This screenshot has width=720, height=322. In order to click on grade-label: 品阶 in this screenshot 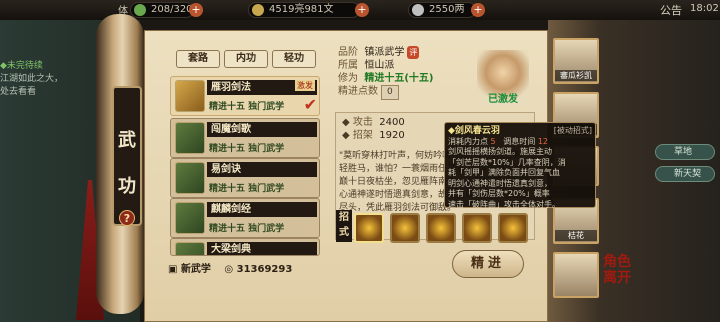, I will do `click(348, 52)`.